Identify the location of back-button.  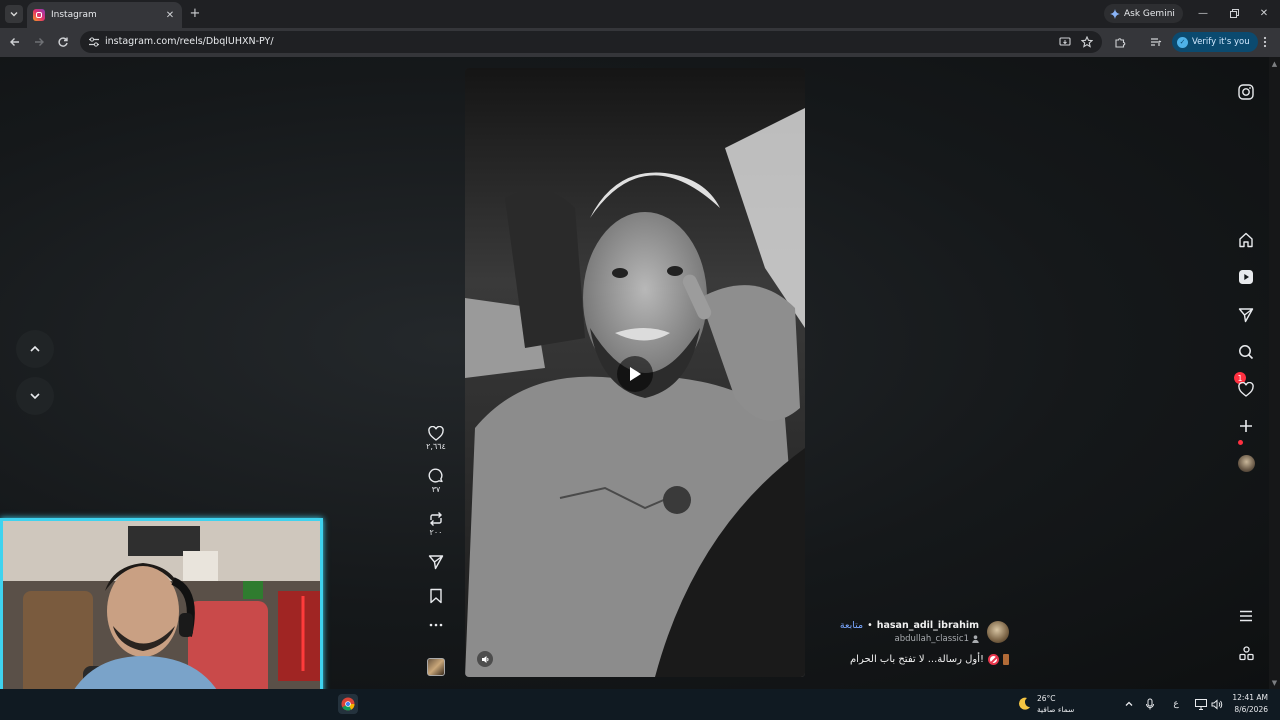
(15, 42).